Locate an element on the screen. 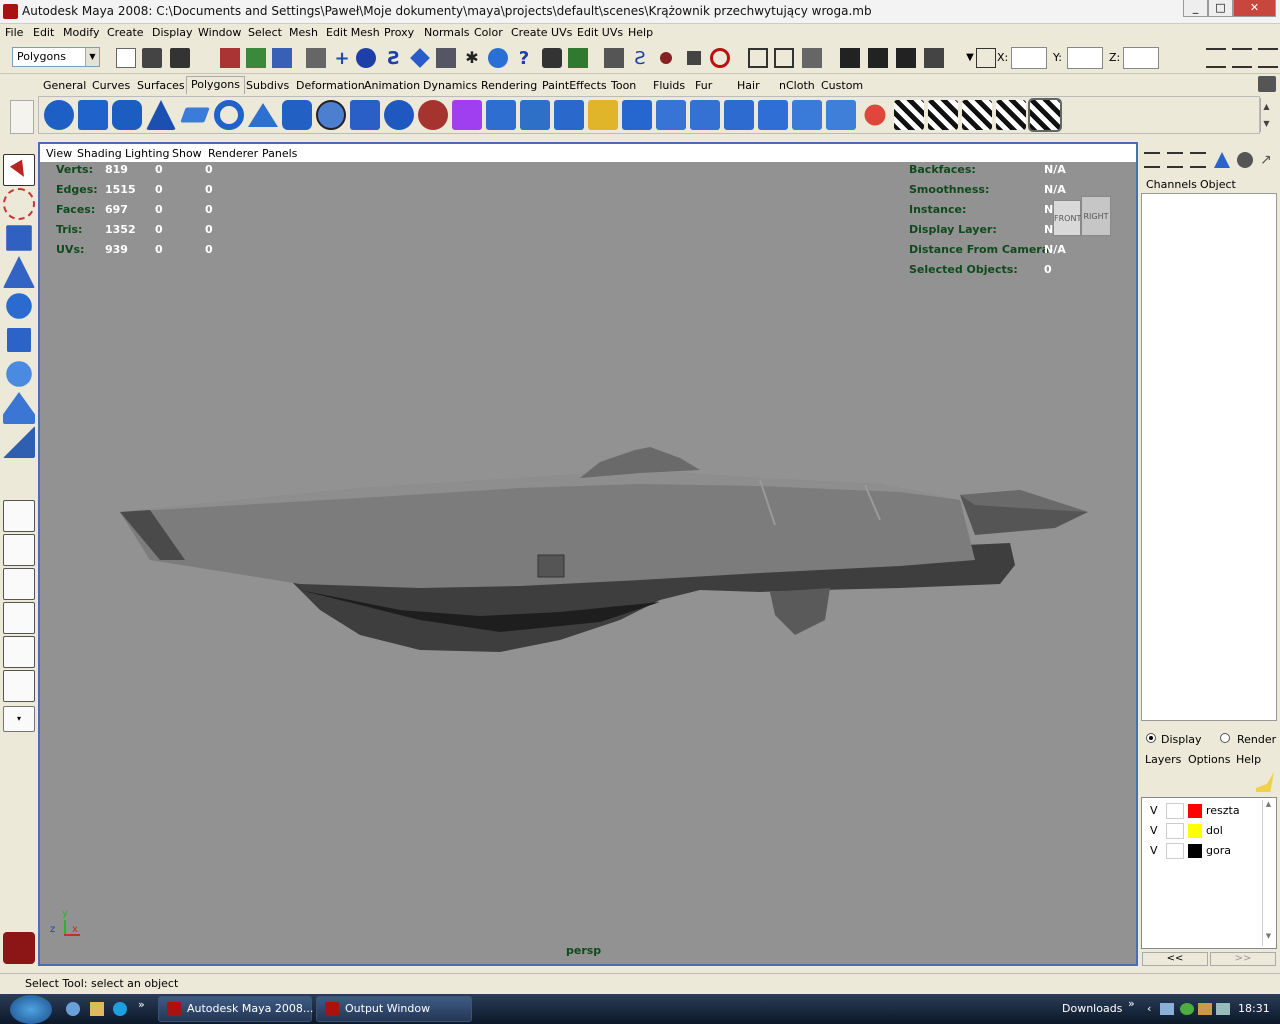 The width and height of the screenshot is (1280, 1024). poly-cylinder-icon is located at coordinates (127, 115).